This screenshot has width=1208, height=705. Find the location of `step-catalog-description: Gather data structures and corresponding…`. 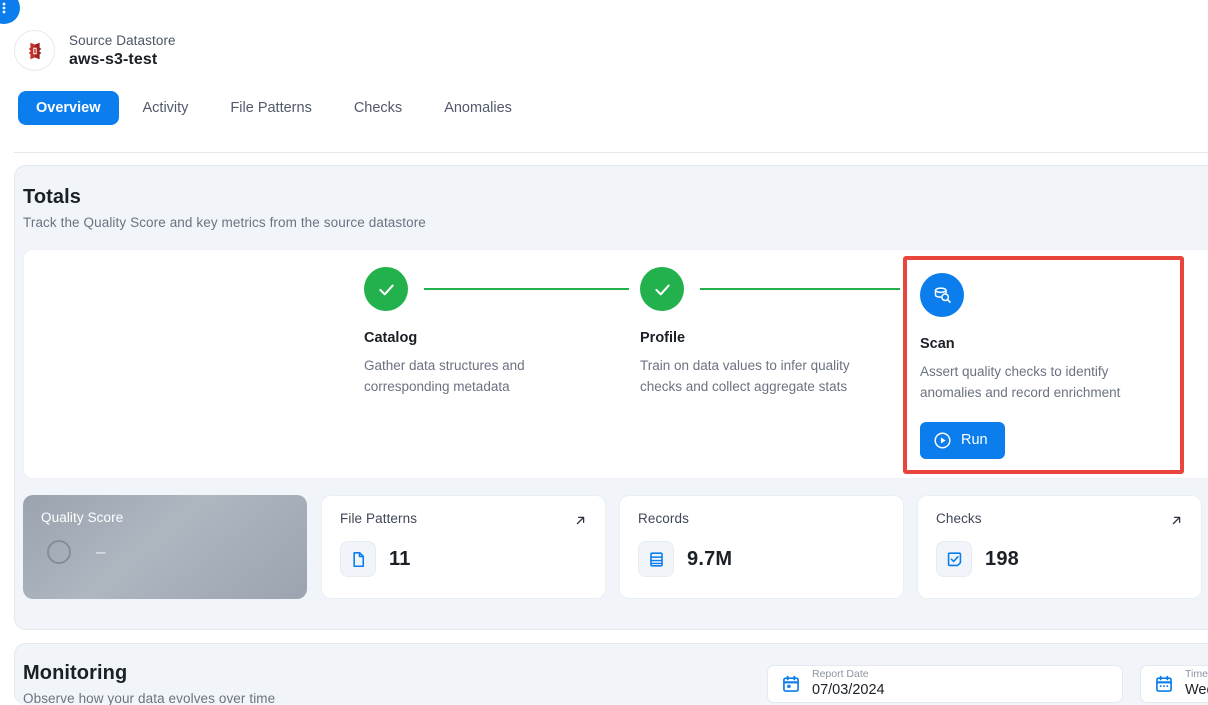

step-catalog-description: Gather data structures and corresponding… is located at coordinates (444, 376).